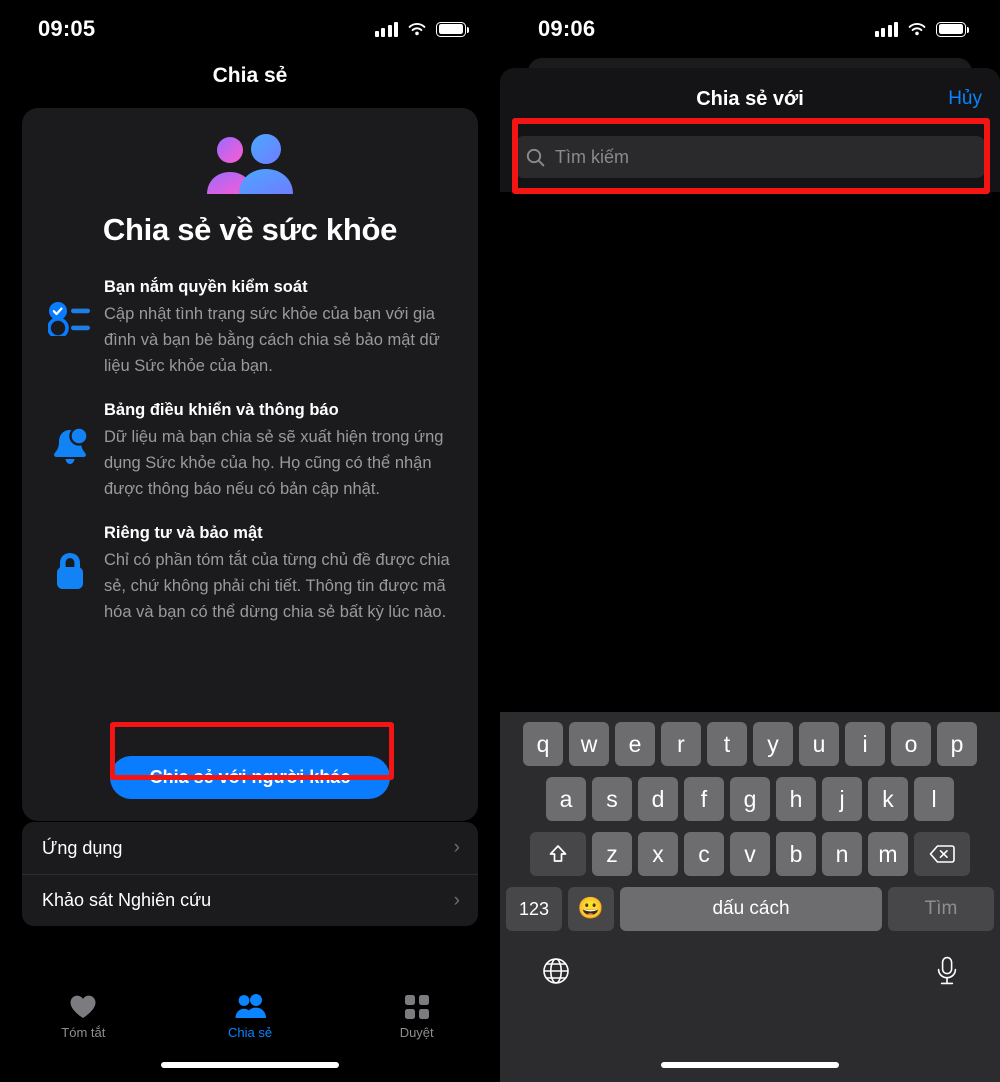 The width and height of the screenshot is (1000, 1082). Describe the element at coordinates (612, 799) in the screenshot. I see `key-s: s` at that location.